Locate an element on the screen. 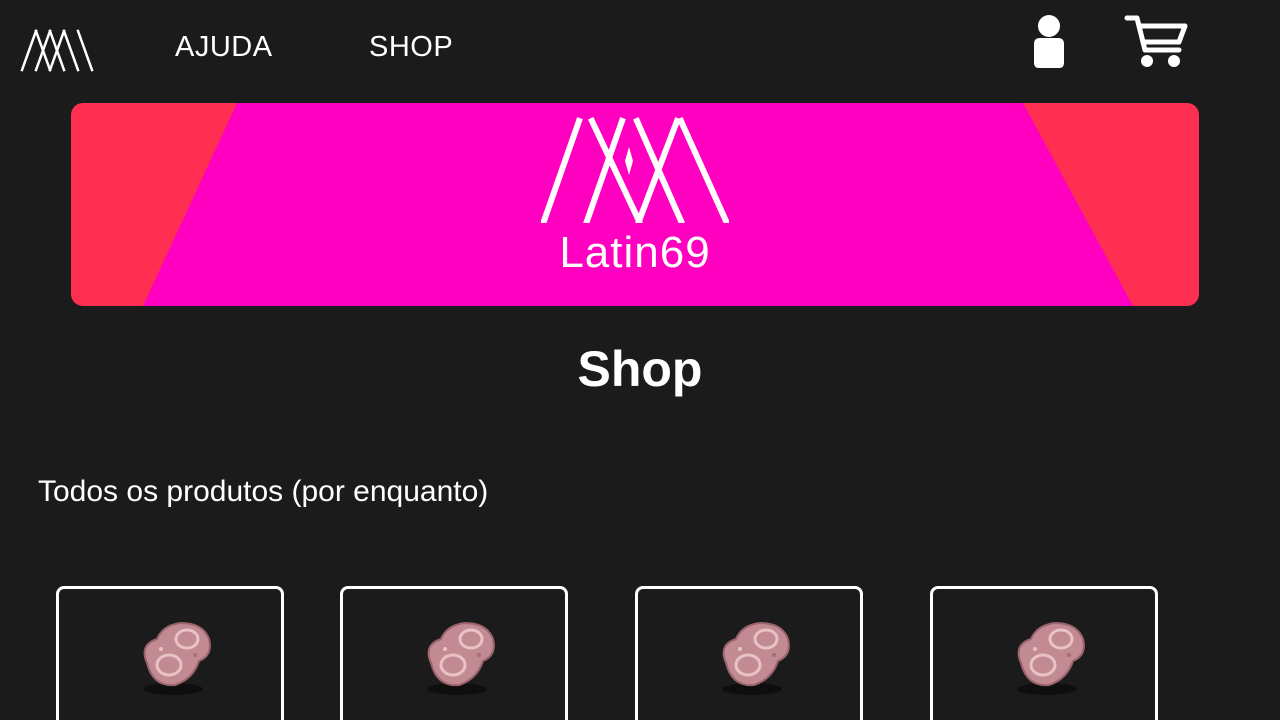  latin69-monogram-icon is located at coordinates (635, 170).